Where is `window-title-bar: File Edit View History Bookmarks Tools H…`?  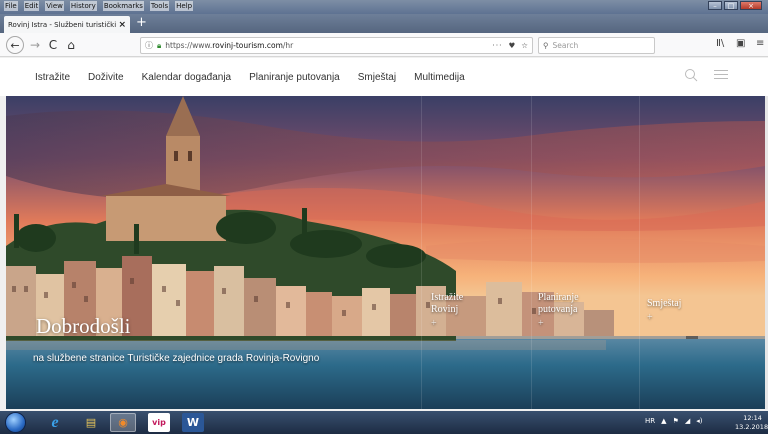
window-title-bar: File Edit View History Bookmarks Tools H… is located at coordinates (384, 7).